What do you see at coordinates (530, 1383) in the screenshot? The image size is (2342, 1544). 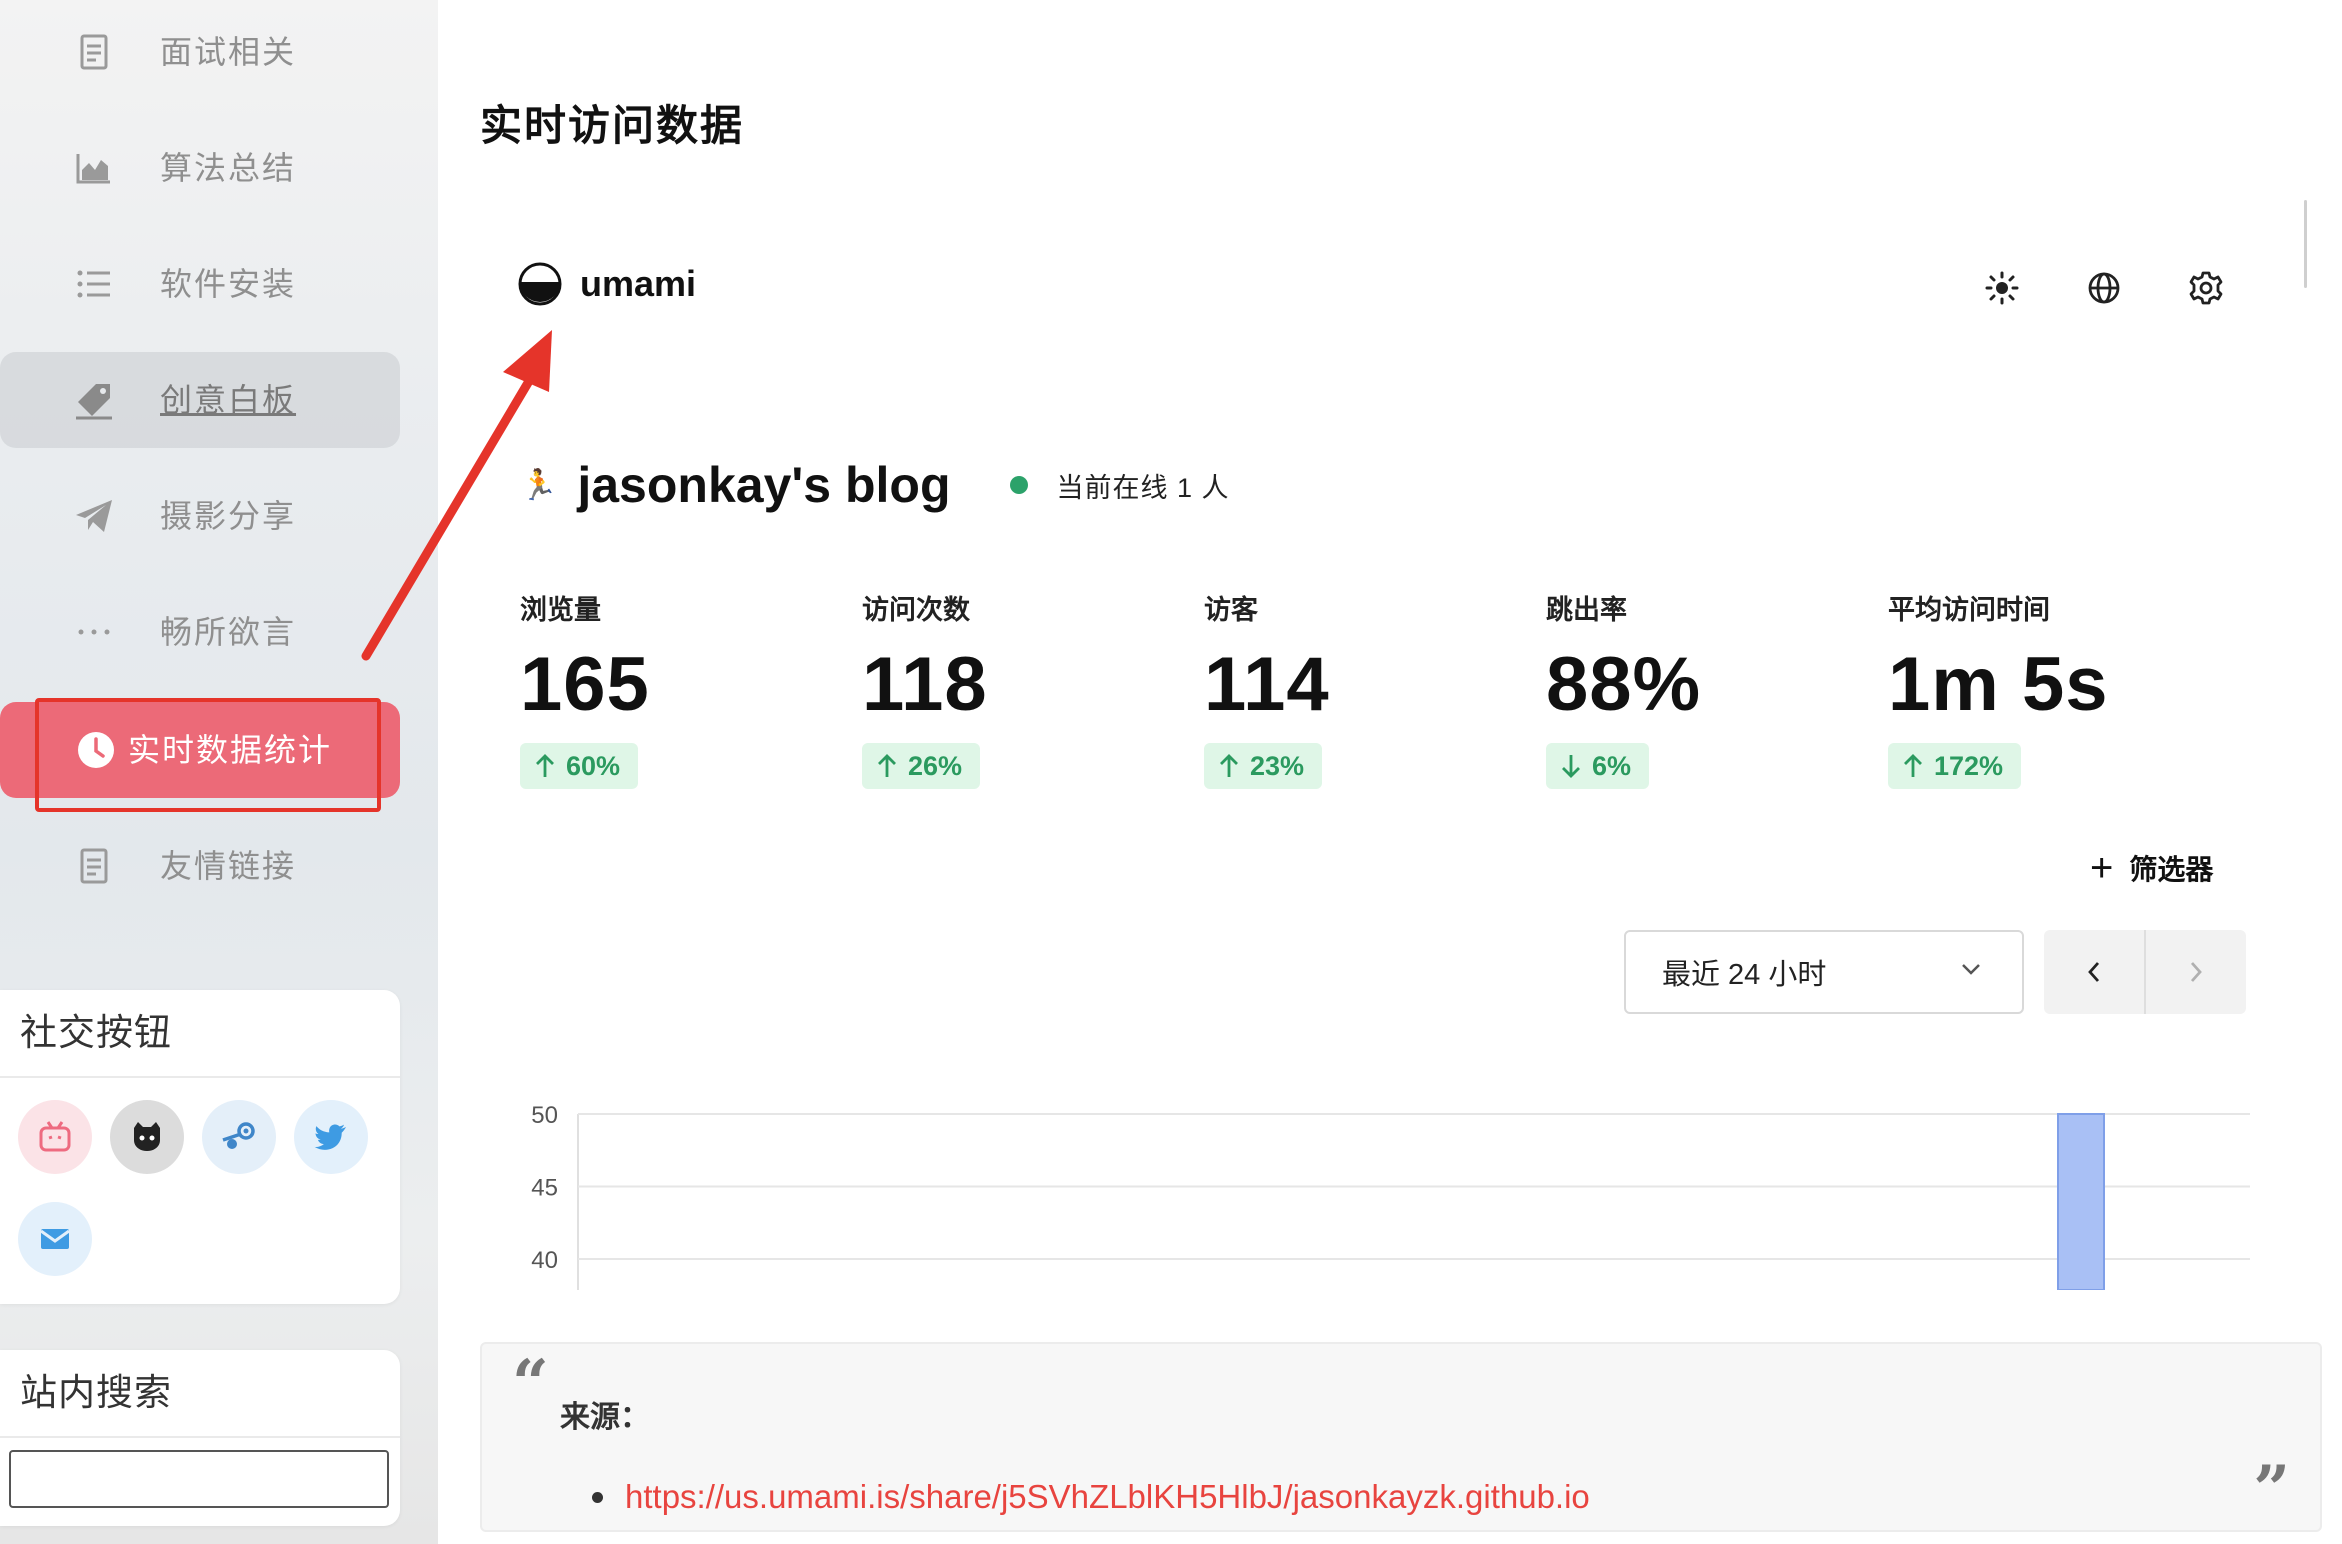 I see `open-quote-icon: “` at bounding box center [530, 1383].